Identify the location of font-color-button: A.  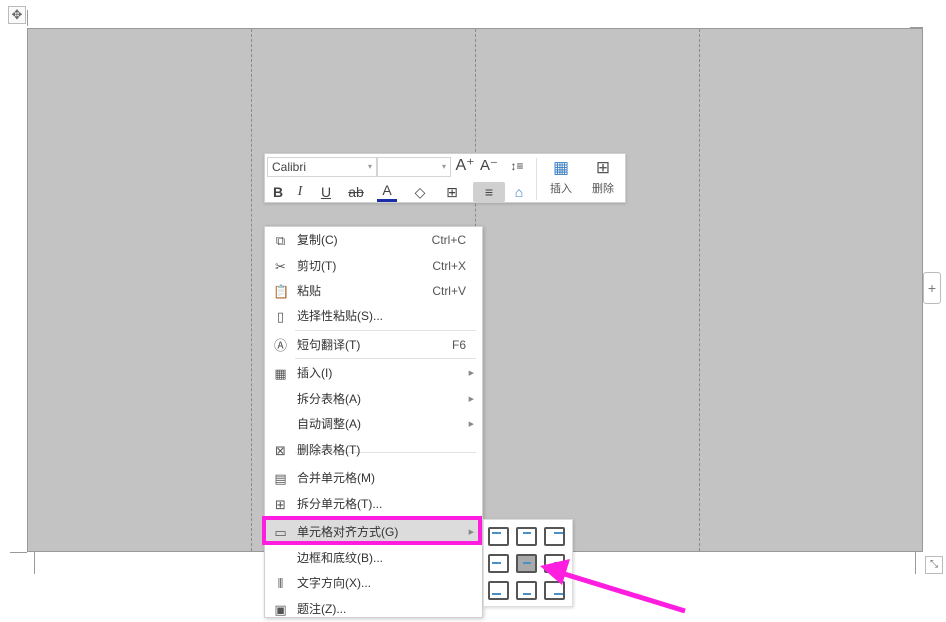
(387, 192).